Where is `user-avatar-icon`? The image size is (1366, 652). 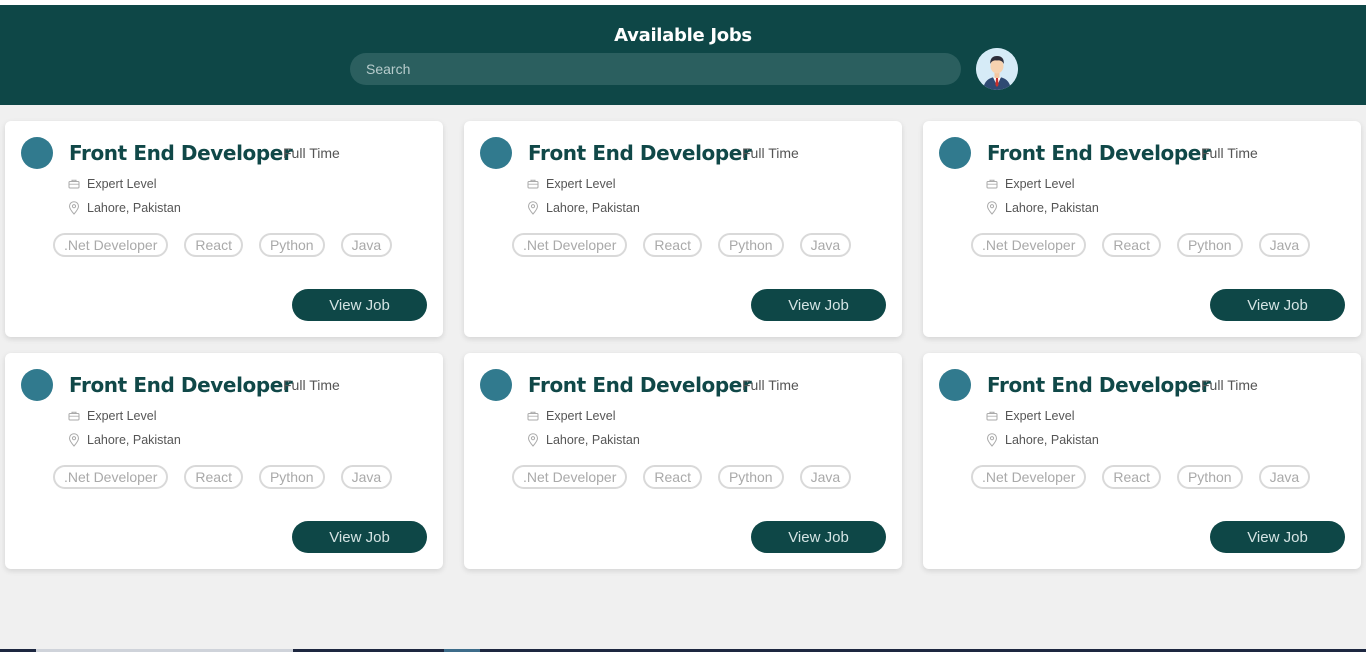 user-avatar-icon is located at coordinates (997, 69).